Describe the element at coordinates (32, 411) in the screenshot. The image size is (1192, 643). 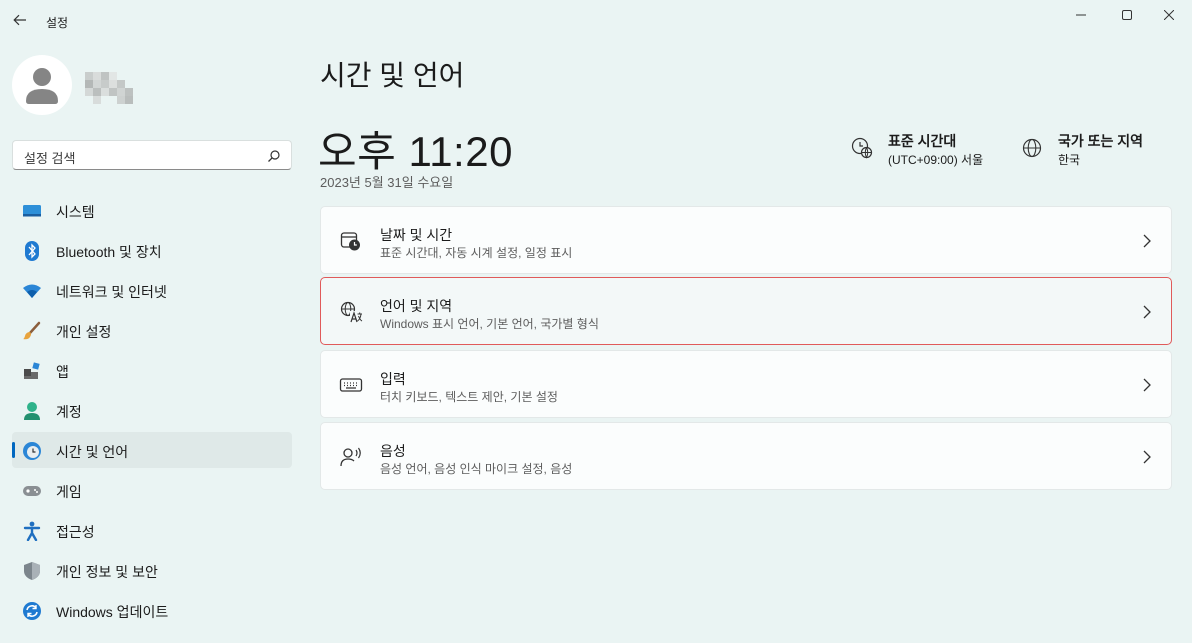
I see `account-icon` at that location.